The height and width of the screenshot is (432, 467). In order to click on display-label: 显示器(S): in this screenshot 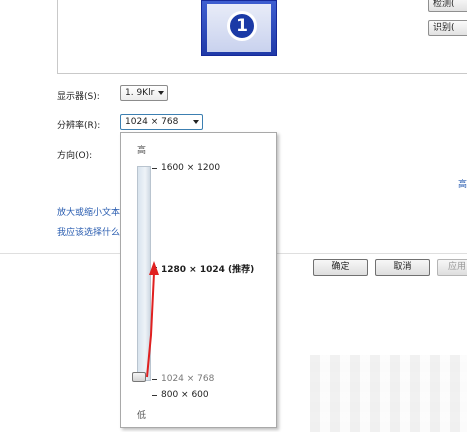, I will do `click(78, 97)`.